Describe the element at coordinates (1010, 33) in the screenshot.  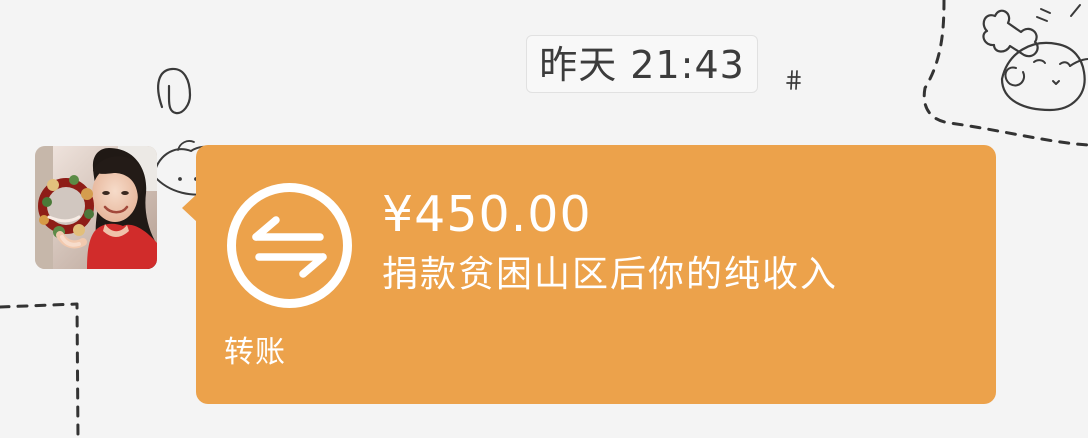
I see `bone-doodle` at that location.